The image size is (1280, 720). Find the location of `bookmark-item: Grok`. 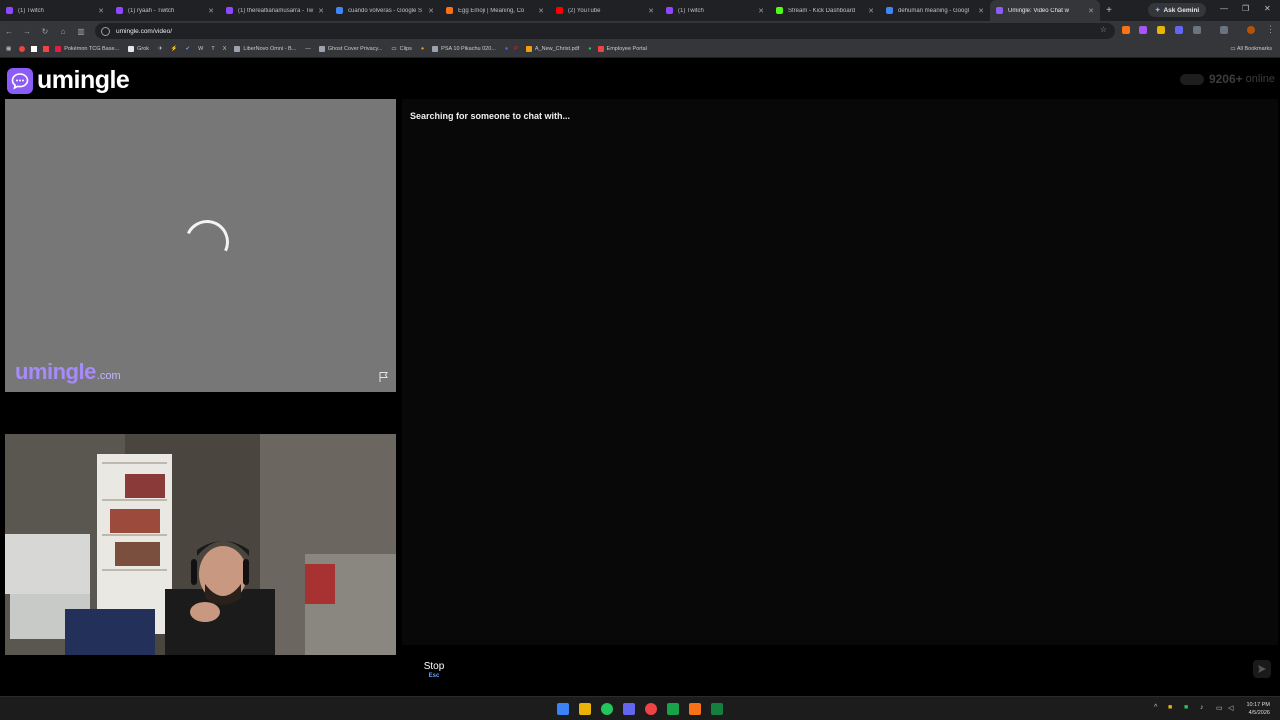

bookmark-item: Grok is located at coordinates (138, 49).